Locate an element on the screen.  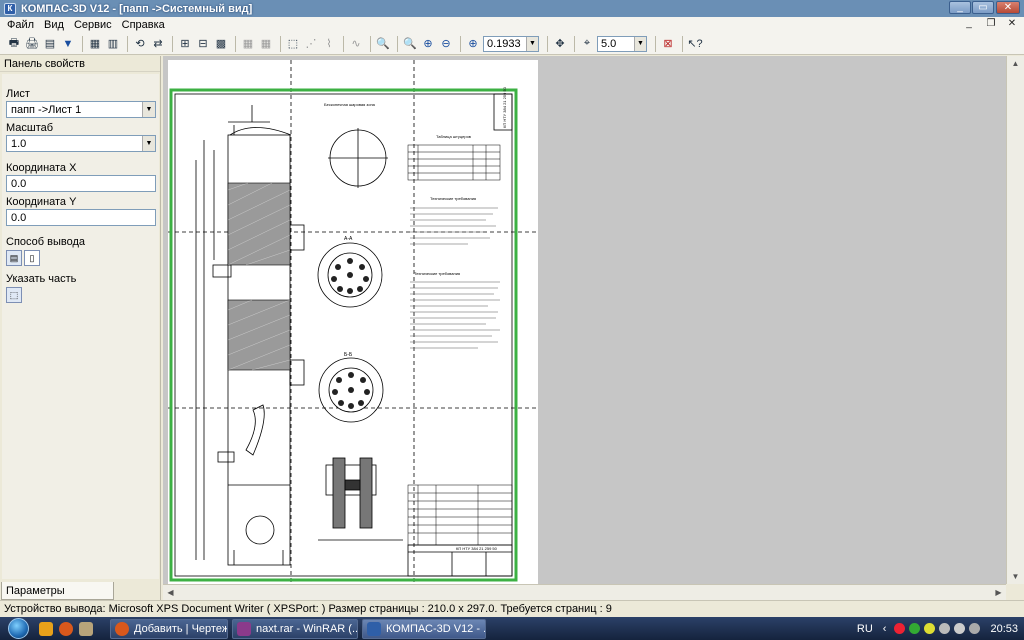
zoom-window-icon: 🔍 is located at coordinates (383, 44).